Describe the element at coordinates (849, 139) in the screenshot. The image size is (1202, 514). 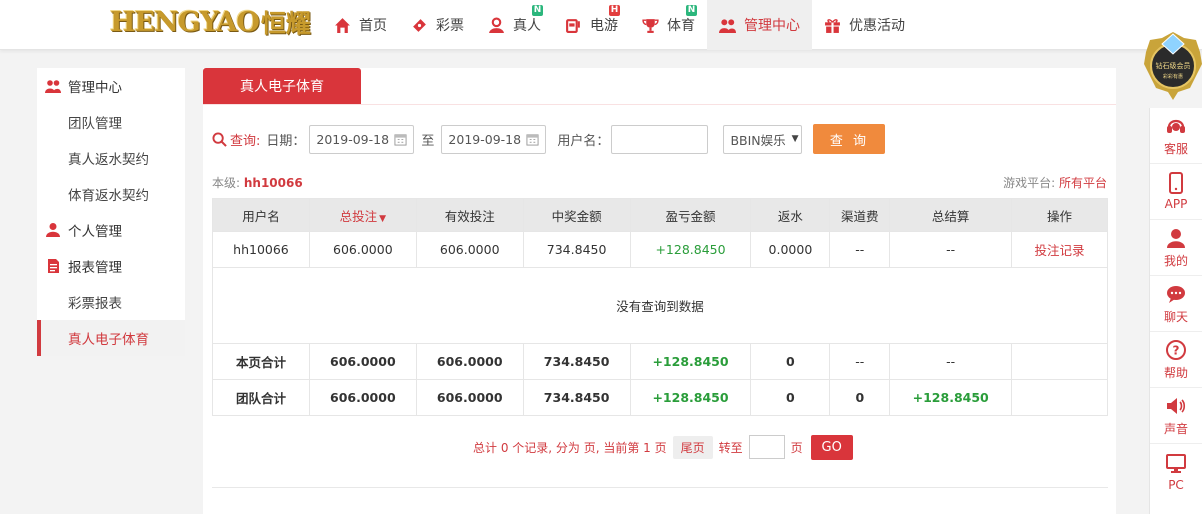
I see `query-button: 查 询` at that location.